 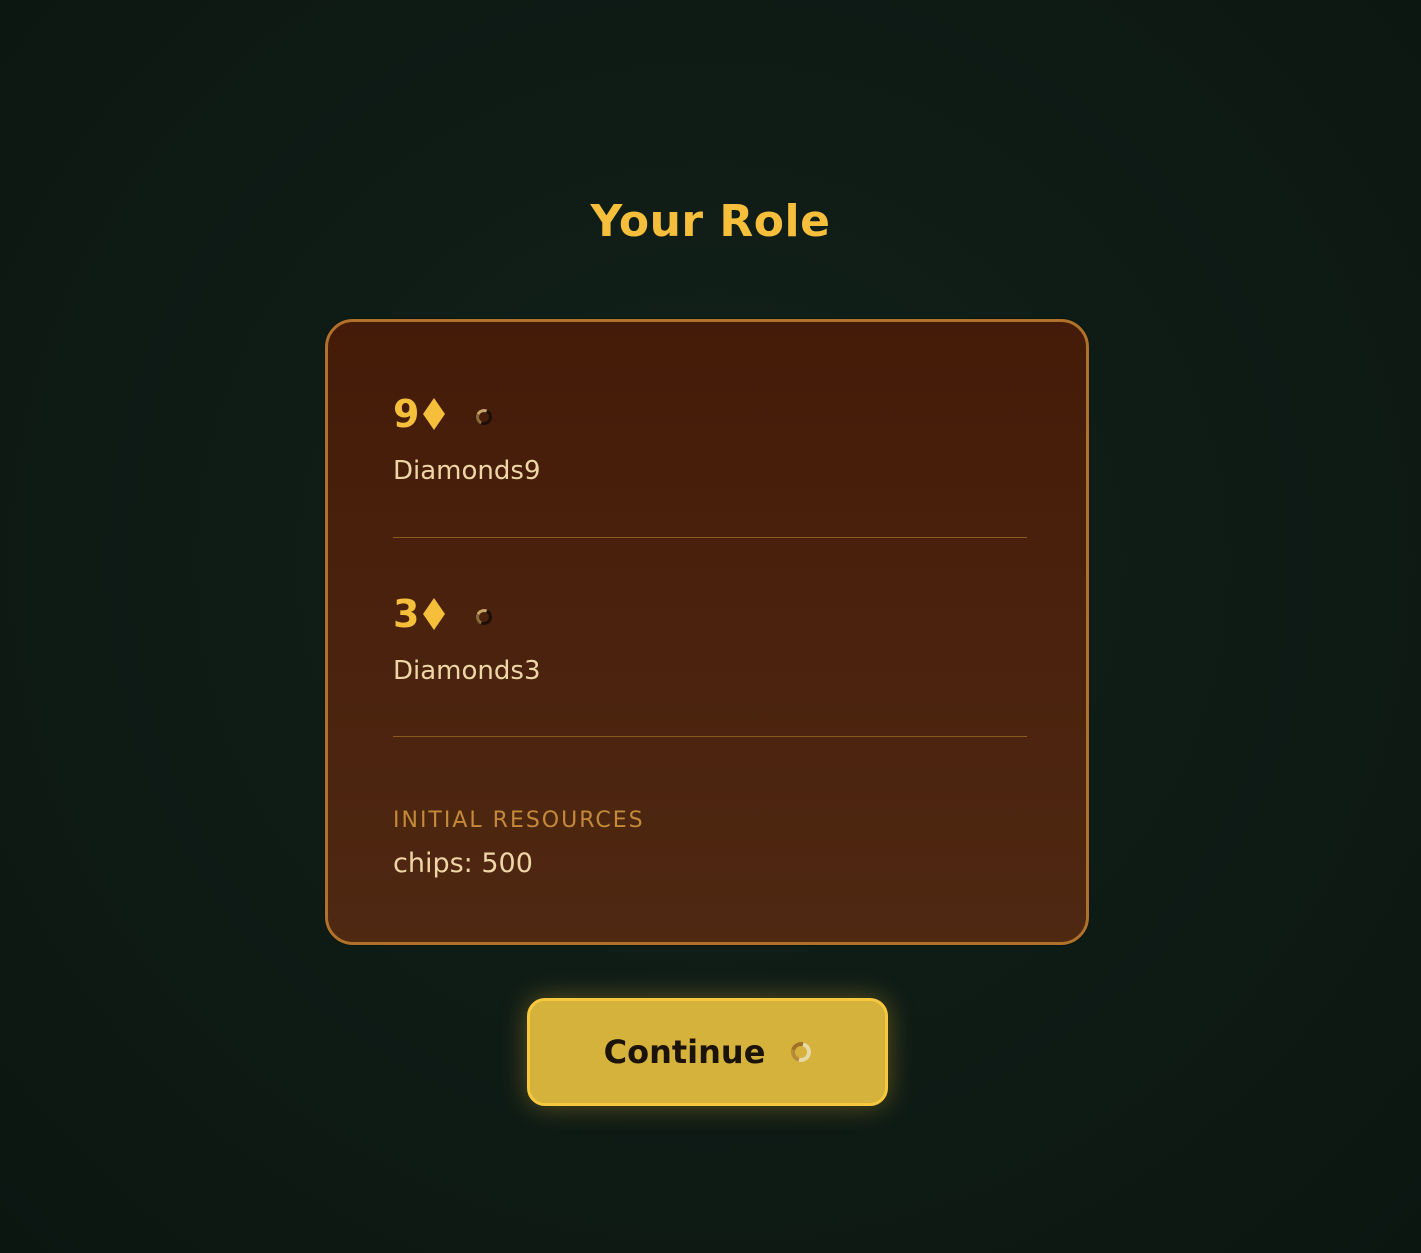 What do you see at coordinates (710, 414) in the screenshot?
I see `hand-card-header: 9` at bounding box center [710, 414].